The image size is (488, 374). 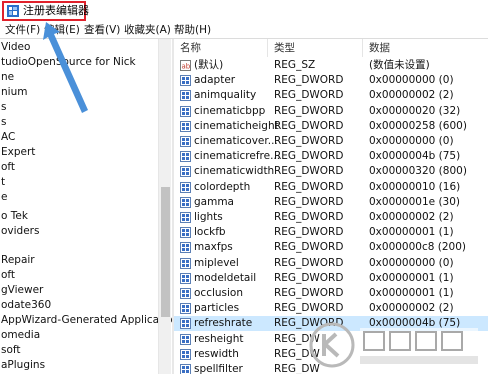 What do you see at coordinates (223, 323) in the screenshot?
I see `value-name: refreshrate` at bounding box center [223, 323].